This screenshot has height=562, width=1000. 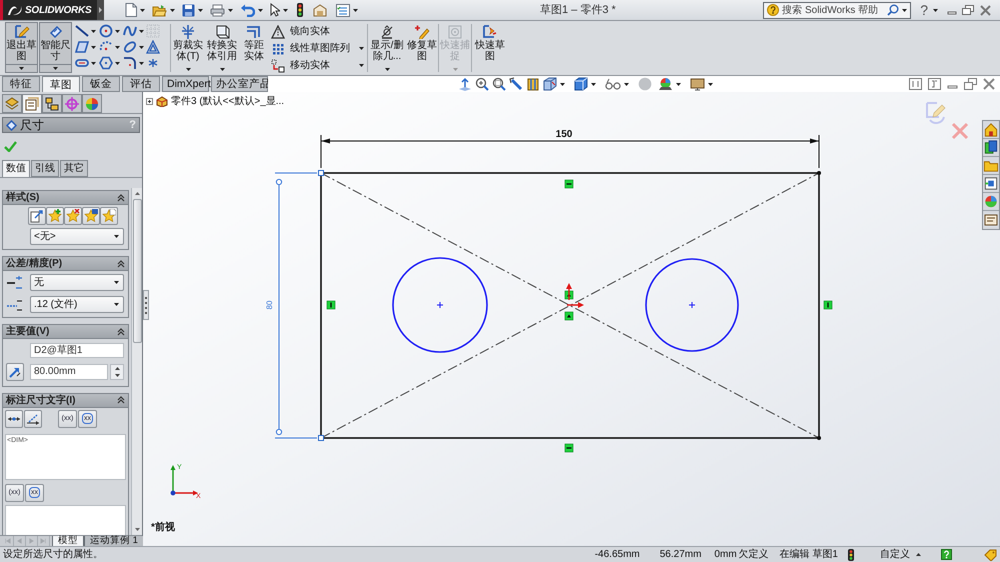 What do you see at coordinates (991, 148) in the screenshot?
I see `resources-icon` at bounding box center [991, 148].